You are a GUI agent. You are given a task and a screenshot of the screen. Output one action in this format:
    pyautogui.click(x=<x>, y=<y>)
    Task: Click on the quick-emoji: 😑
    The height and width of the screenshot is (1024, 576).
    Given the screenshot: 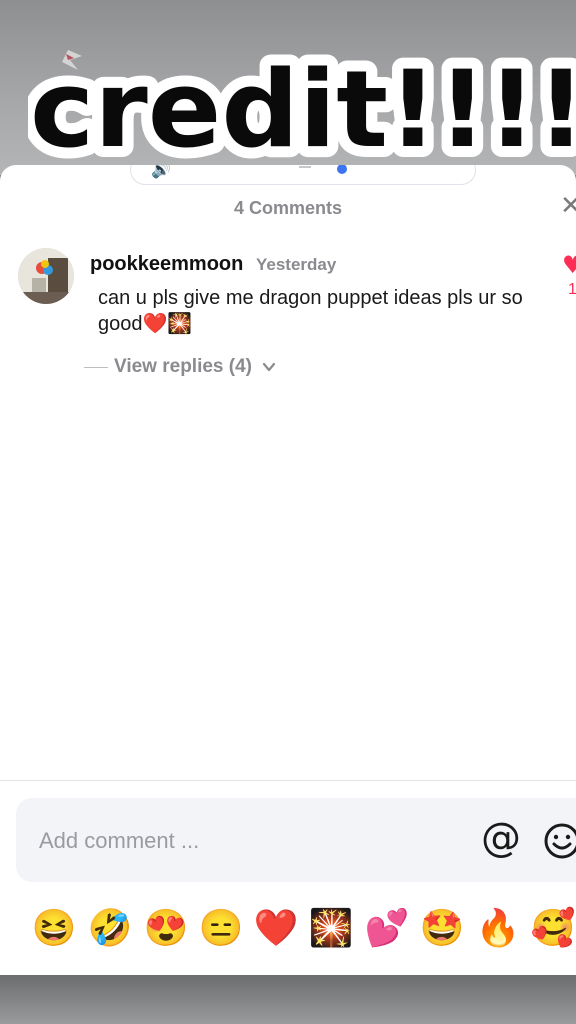 What is the action you would take?
    pyautogui.click(x=221, y=928)
    